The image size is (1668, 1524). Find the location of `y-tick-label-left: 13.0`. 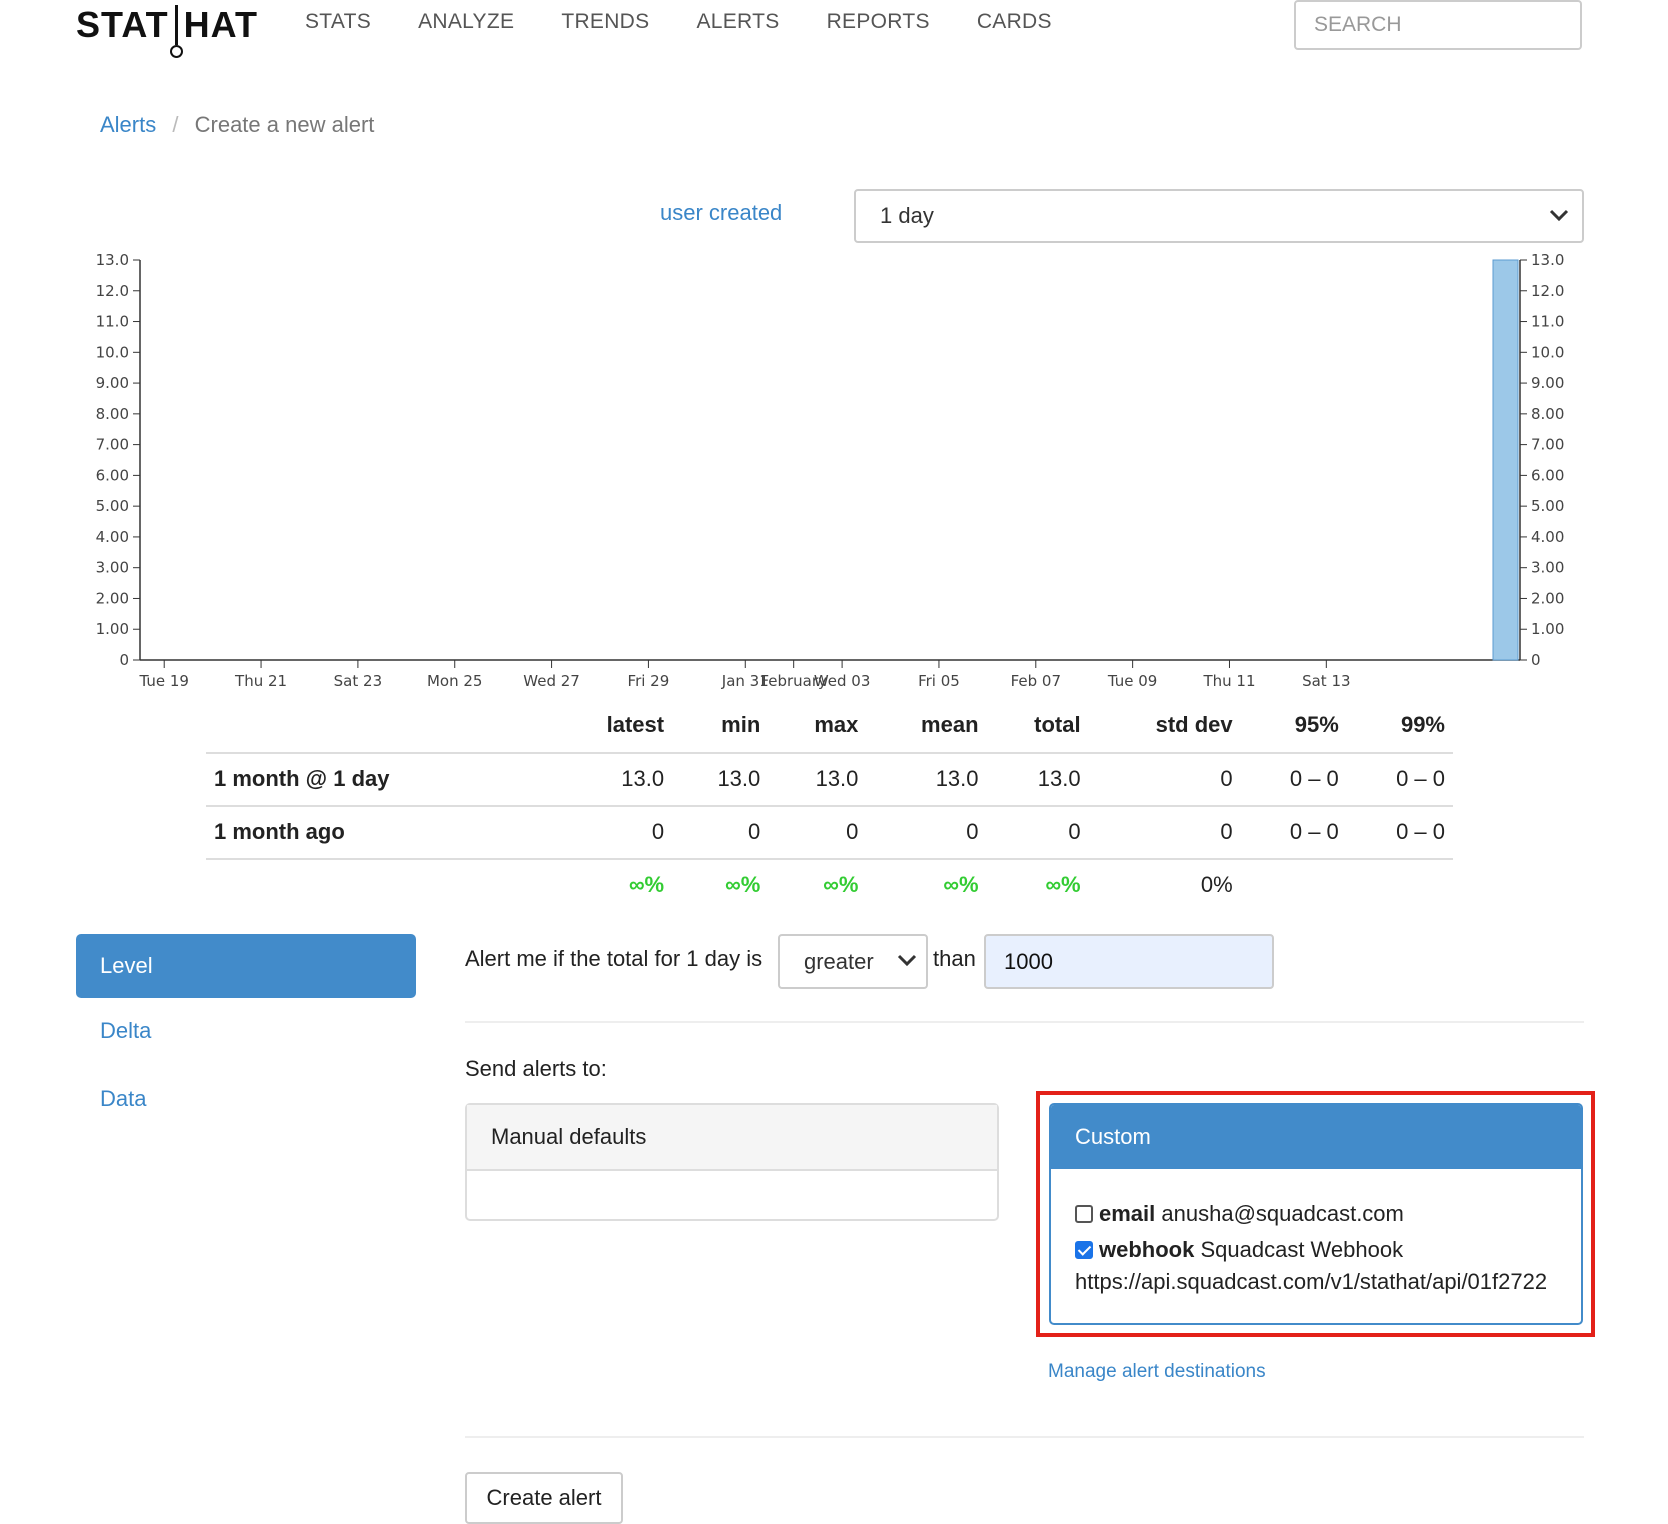

y-tick-label-left: 13.0 is located at coordinates (112, 260).